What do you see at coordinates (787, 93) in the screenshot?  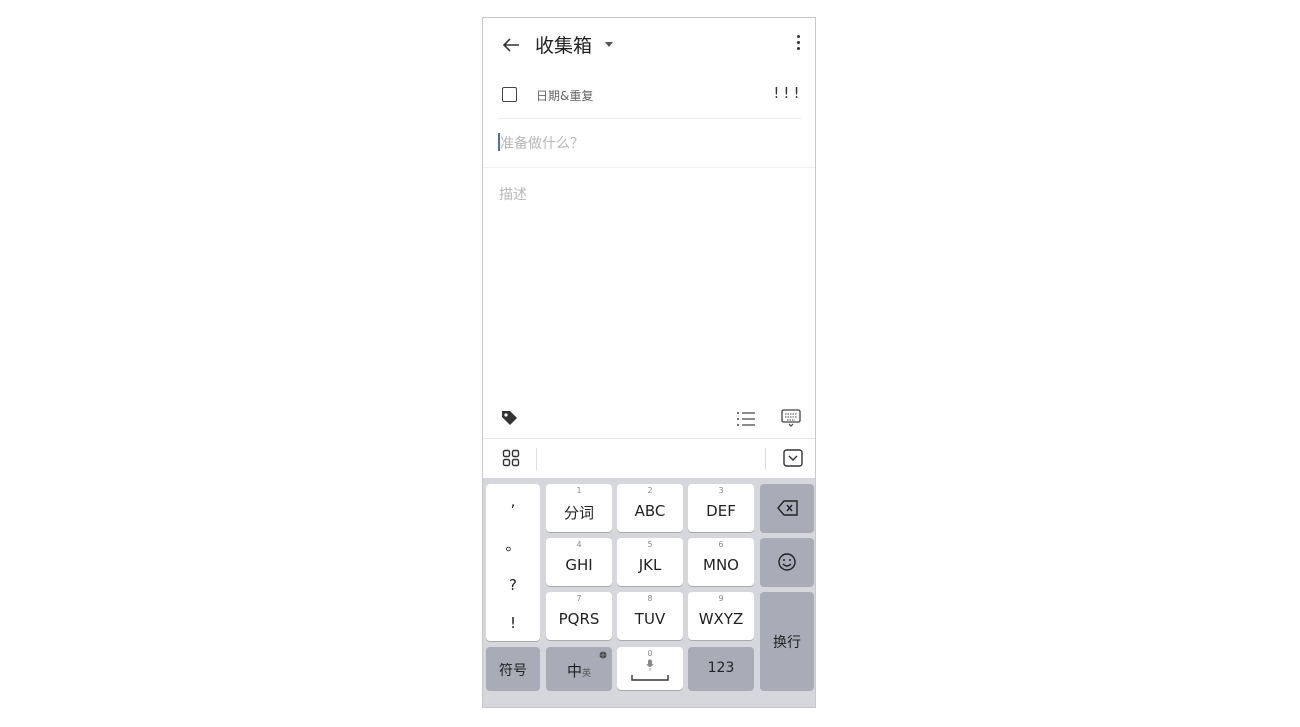 I see `priority-button: !!!` at bounding box center [787, 93].